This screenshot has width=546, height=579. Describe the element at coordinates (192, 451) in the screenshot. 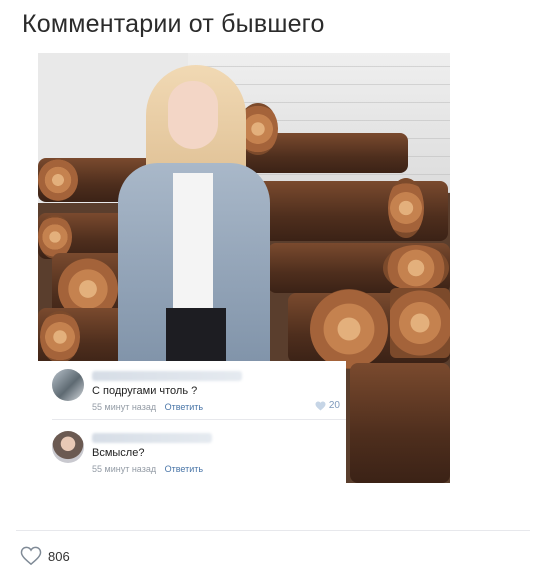

I see `comment: Всмысле? 55 минут назад Ответить` at that location.